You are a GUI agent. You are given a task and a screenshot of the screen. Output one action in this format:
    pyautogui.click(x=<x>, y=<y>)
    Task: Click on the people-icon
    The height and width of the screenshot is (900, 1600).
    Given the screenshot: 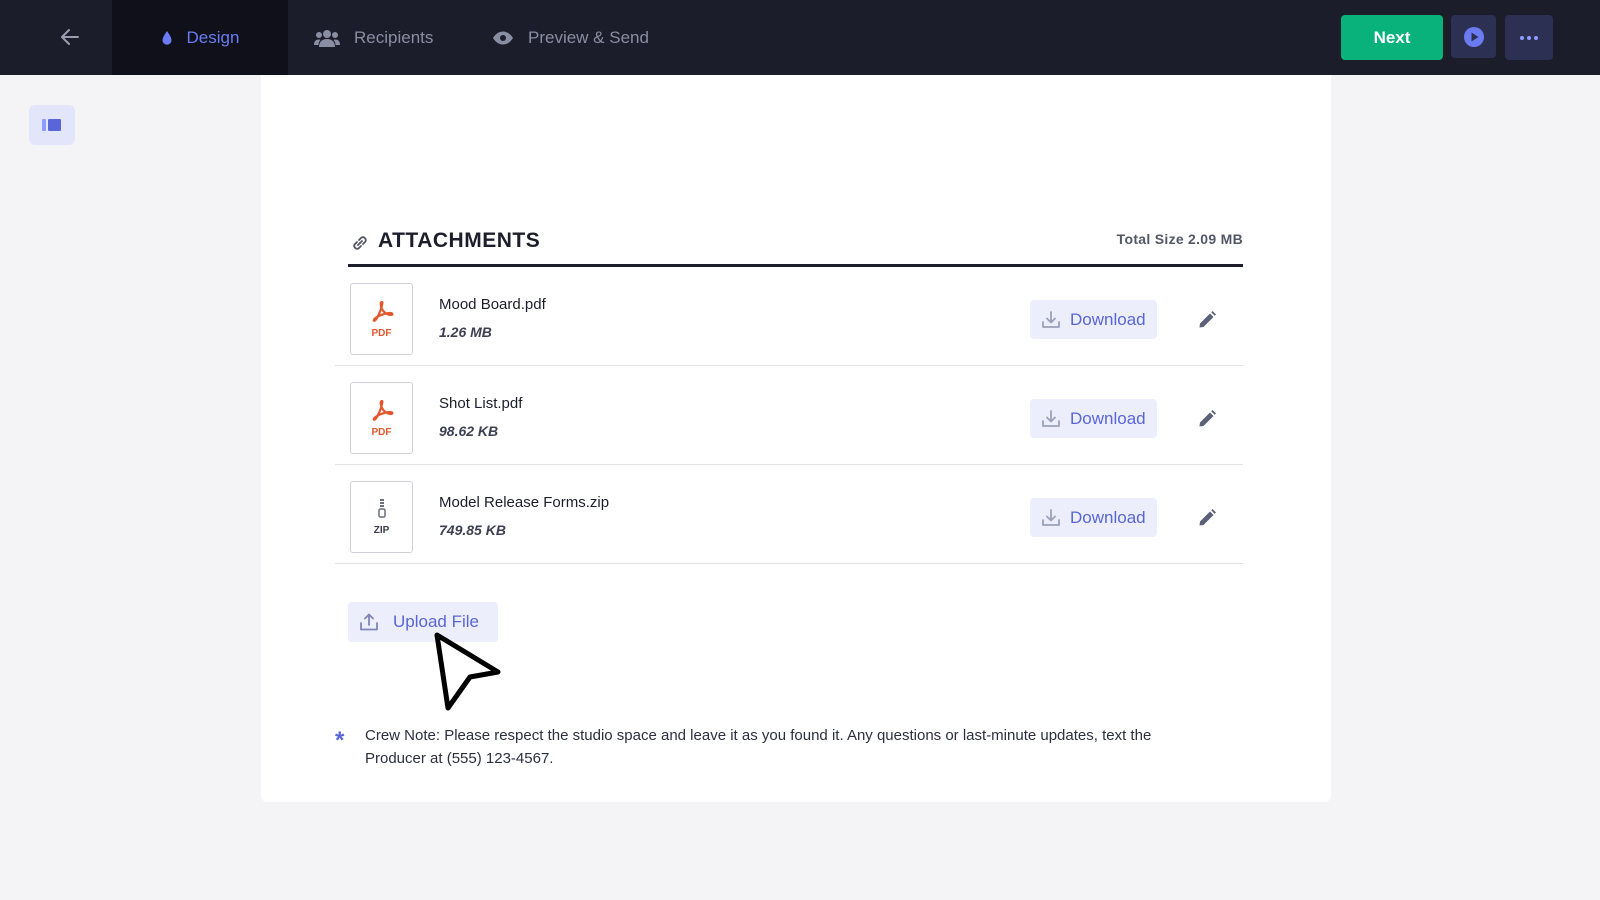 What is the action you would take?
    pyautogui.click(x=327, y=38)
    